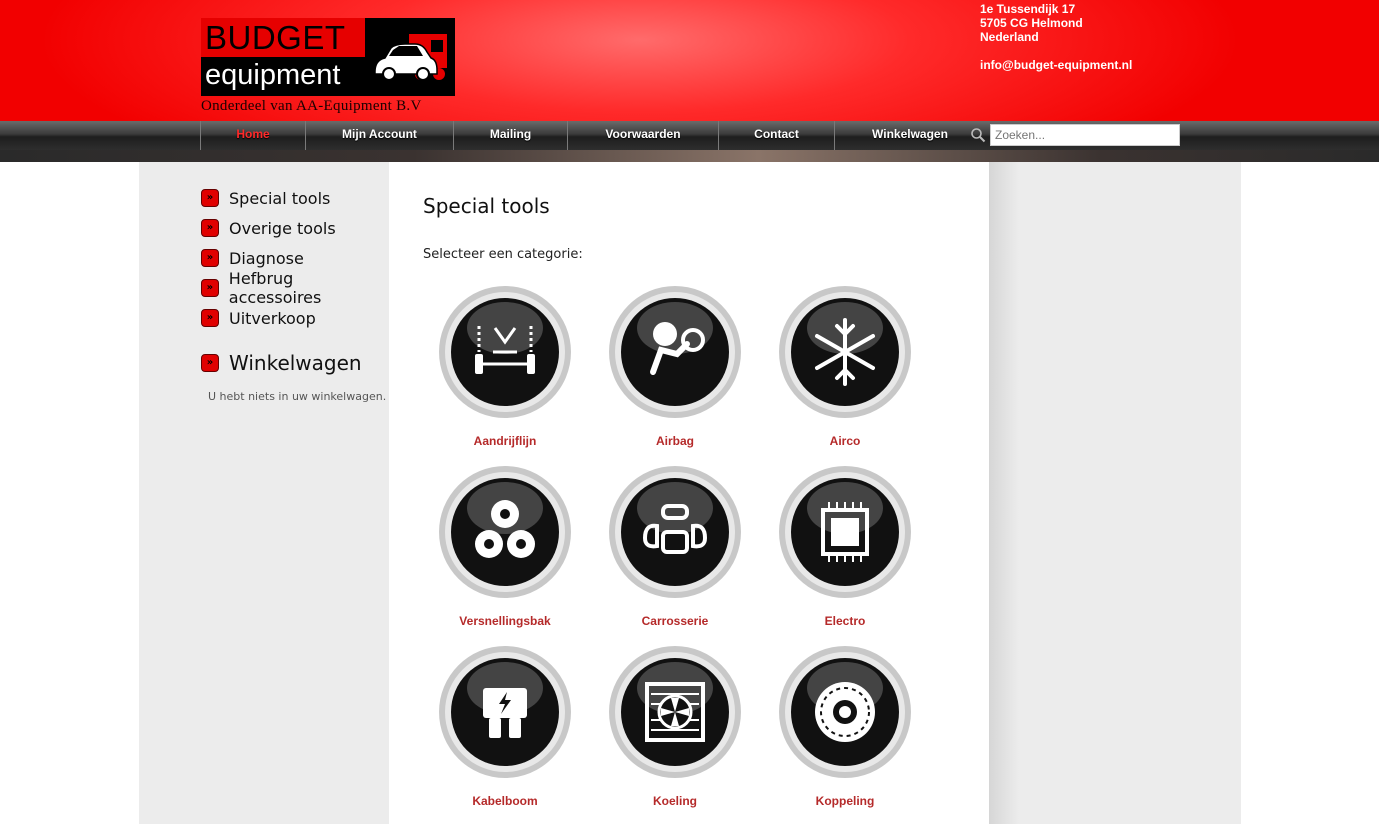 This screenshot has width=1379, height=824. Describe the element at coordinates (643, 135) in the screenshot. I see `nav-voorwaarden: Voorwaarden` at that location.